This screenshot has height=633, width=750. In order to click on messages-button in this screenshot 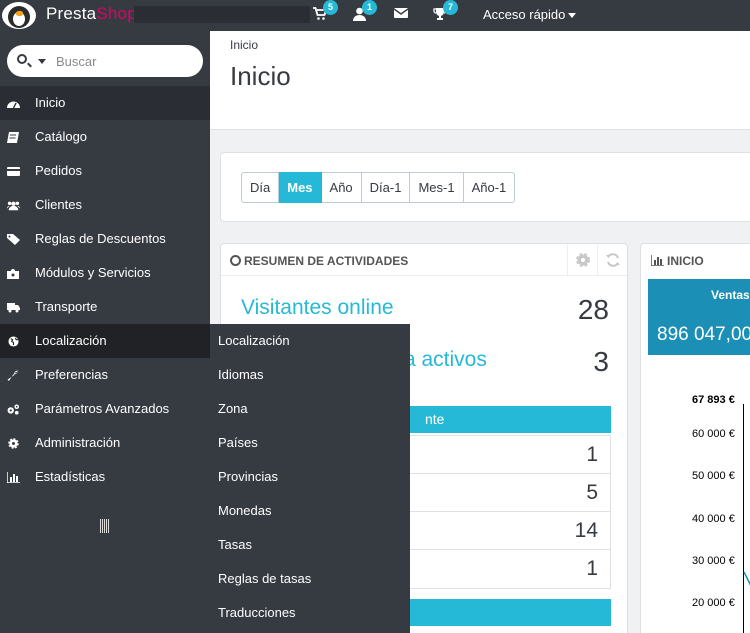, I will do `click(401, 14)`.